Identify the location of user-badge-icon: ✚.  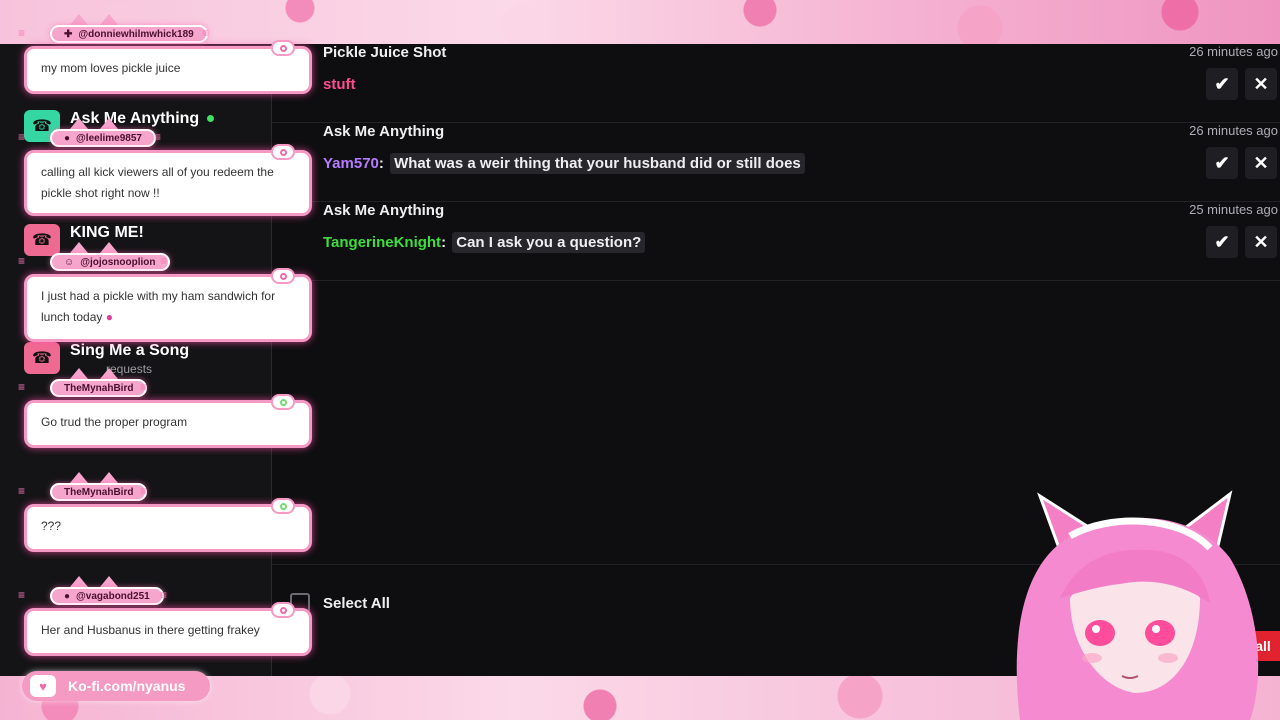
(68, 34).